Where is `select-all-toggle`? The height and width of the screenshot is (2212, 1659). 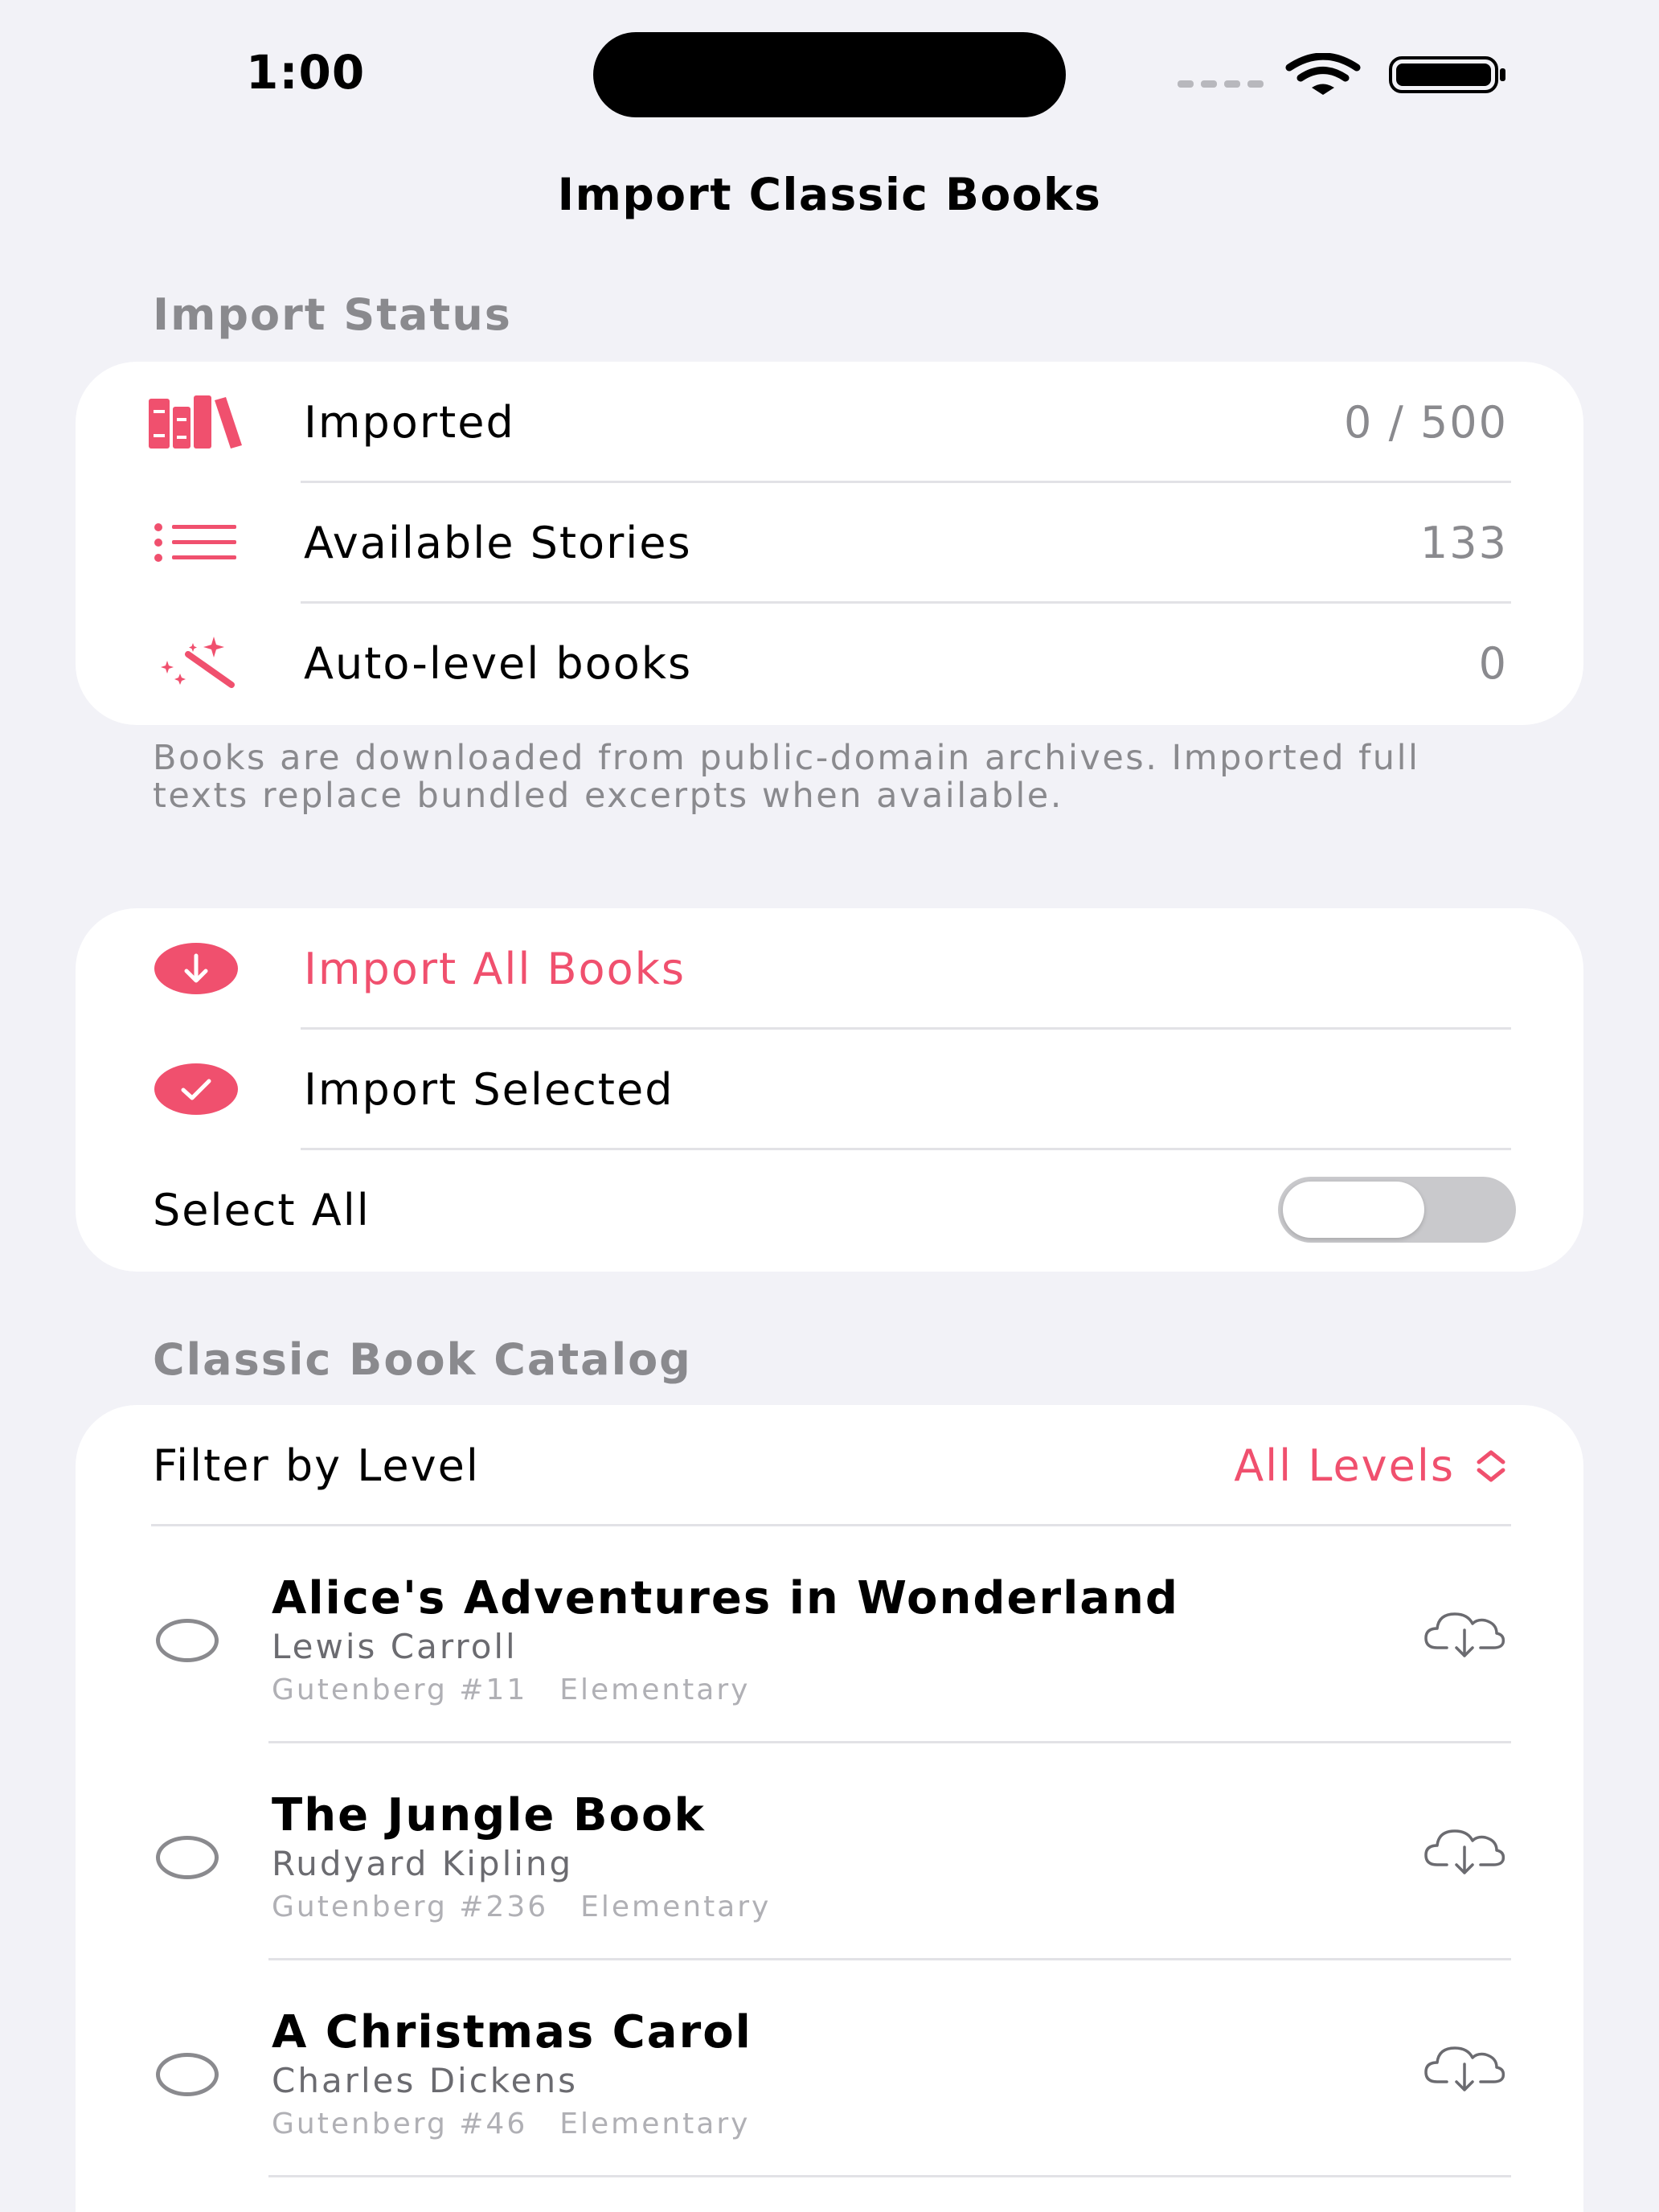 select-all-toggle is located at coordinates (1397, 1210).